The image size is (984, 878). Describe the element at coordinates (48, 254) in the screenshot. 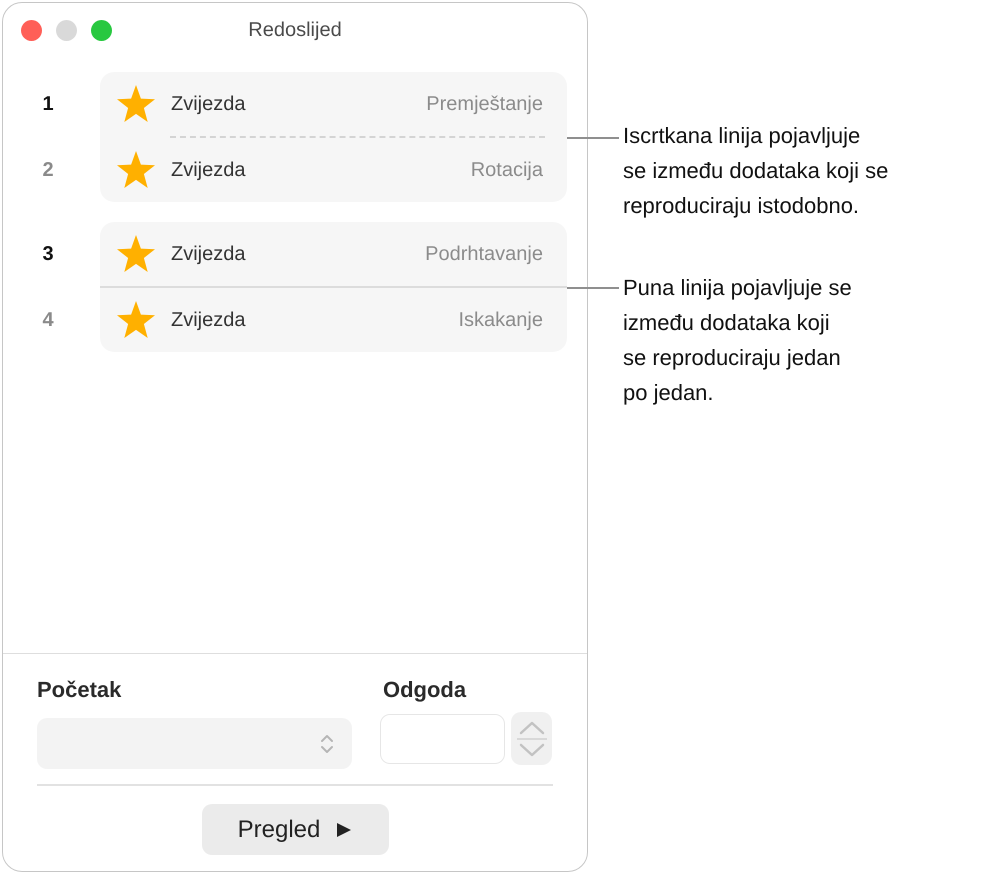

I see `build-number: 3` at that location.